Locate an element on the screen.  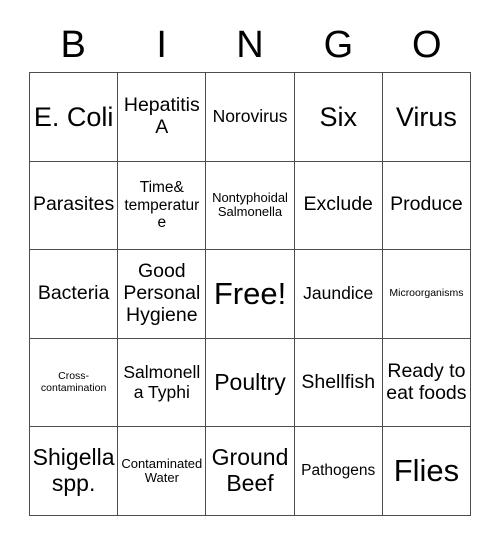
header-letter-n: N is located at coordinates (250, 45).